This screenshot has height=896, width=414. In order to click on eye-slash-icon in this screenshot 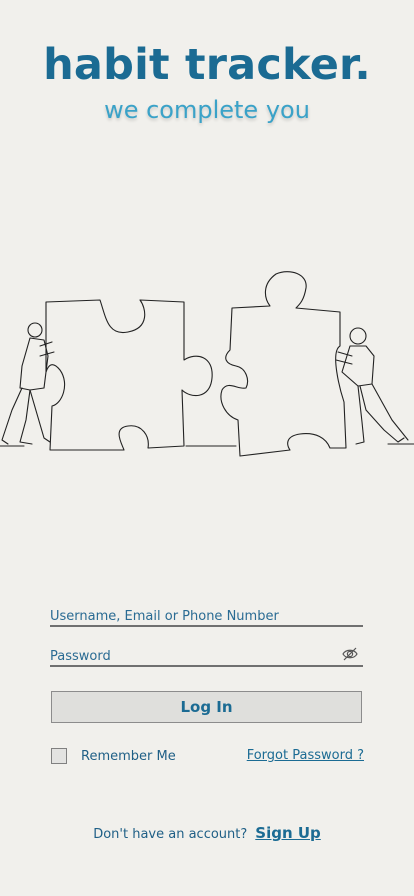, I will do `click(350, 654)`.